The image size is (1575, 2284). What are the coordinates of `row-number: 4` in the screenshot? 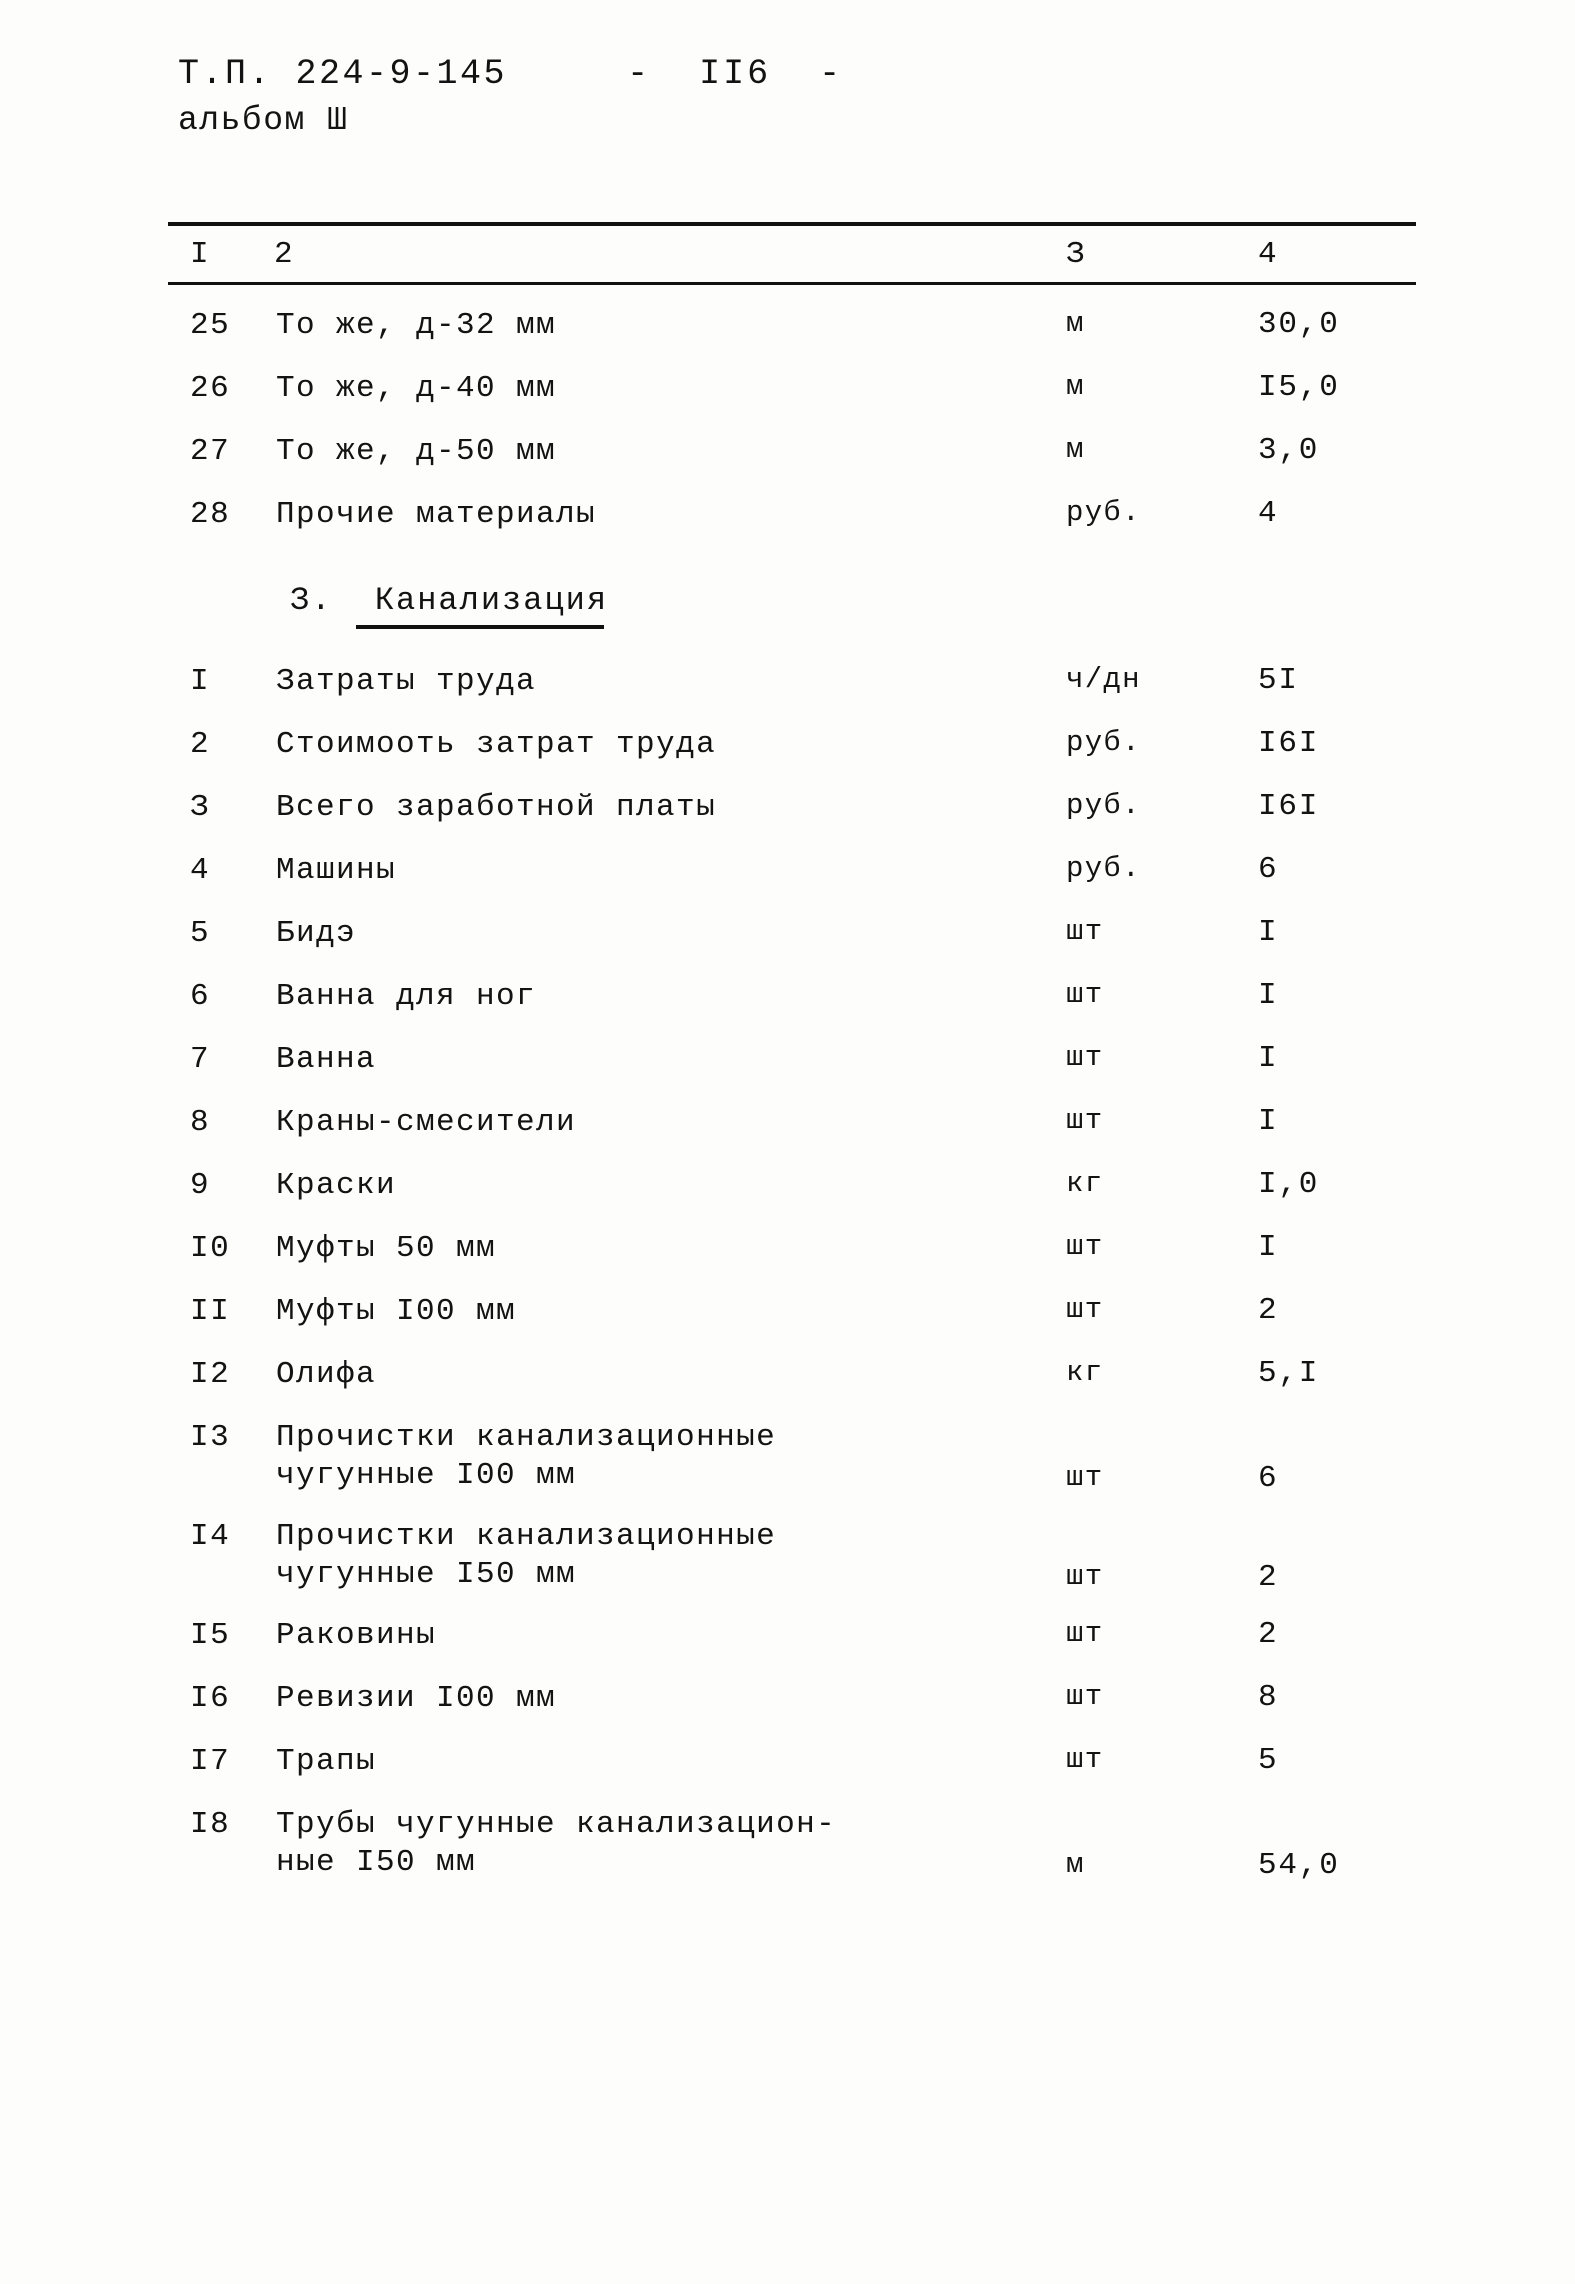 It's located at (200, 870).